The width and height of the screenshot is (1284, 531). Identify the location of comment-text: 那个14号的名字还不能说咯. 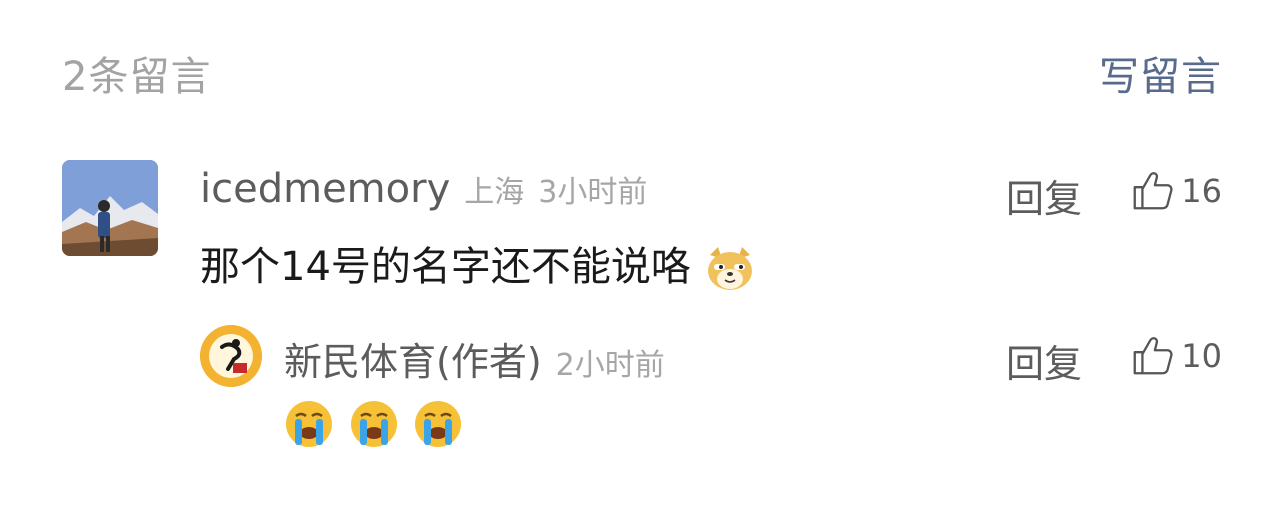
(478, 263).